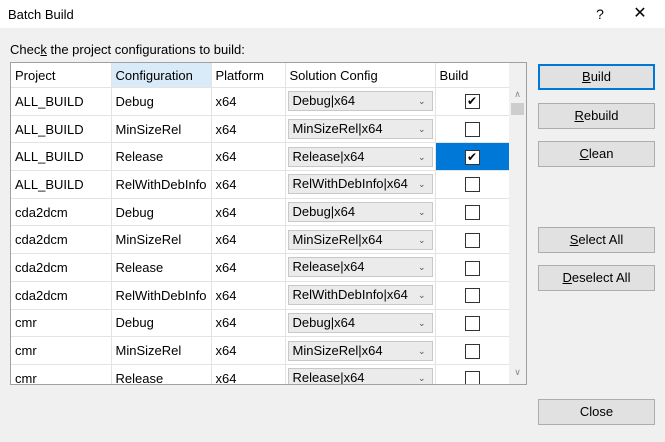 The height and width of the screenshot is (442, 665). I want to click on table-row: cda2dcm MinSizeRel x64 MinSizeRel|x64 ⌄, so click(260, 240).